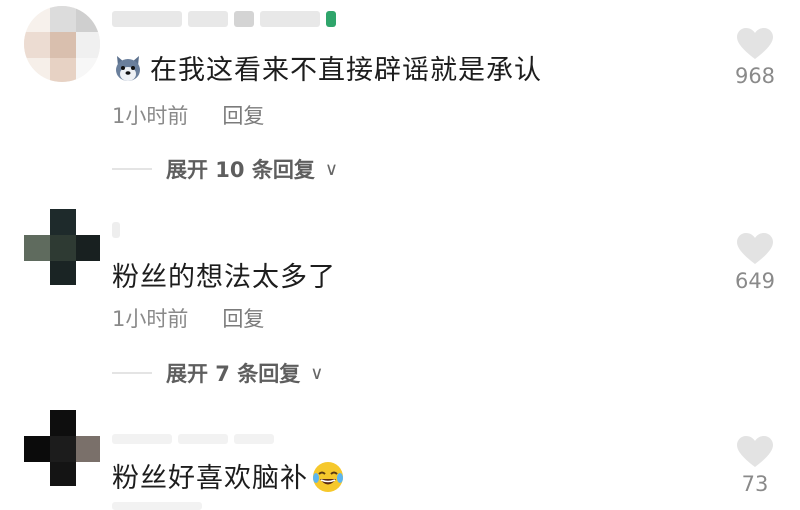 The height and width of the screenshot is (510, 800). Describe the element at coordinates (755, 484) in the screenshot. I see `like-count: 73` at that location.